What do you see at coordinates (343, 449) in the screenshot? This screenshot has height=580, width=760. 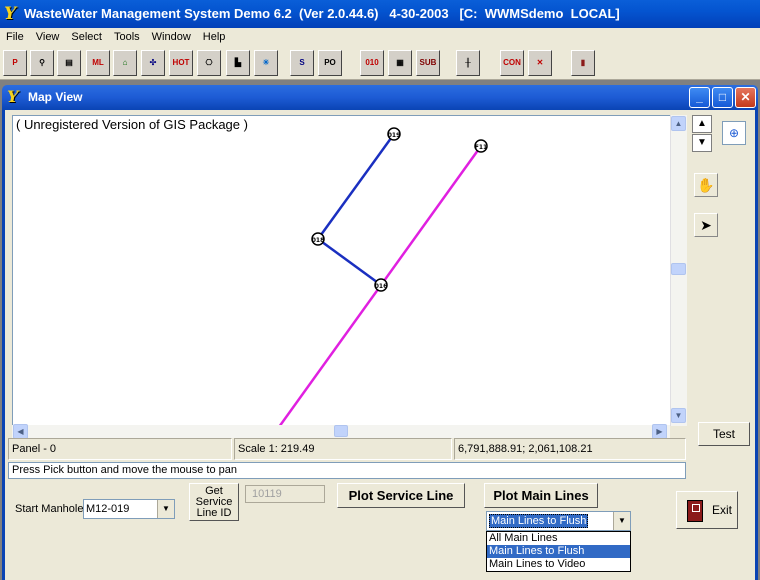 I see `status-scale: Scale 1: 219.49` at bounding box center [343, 449].